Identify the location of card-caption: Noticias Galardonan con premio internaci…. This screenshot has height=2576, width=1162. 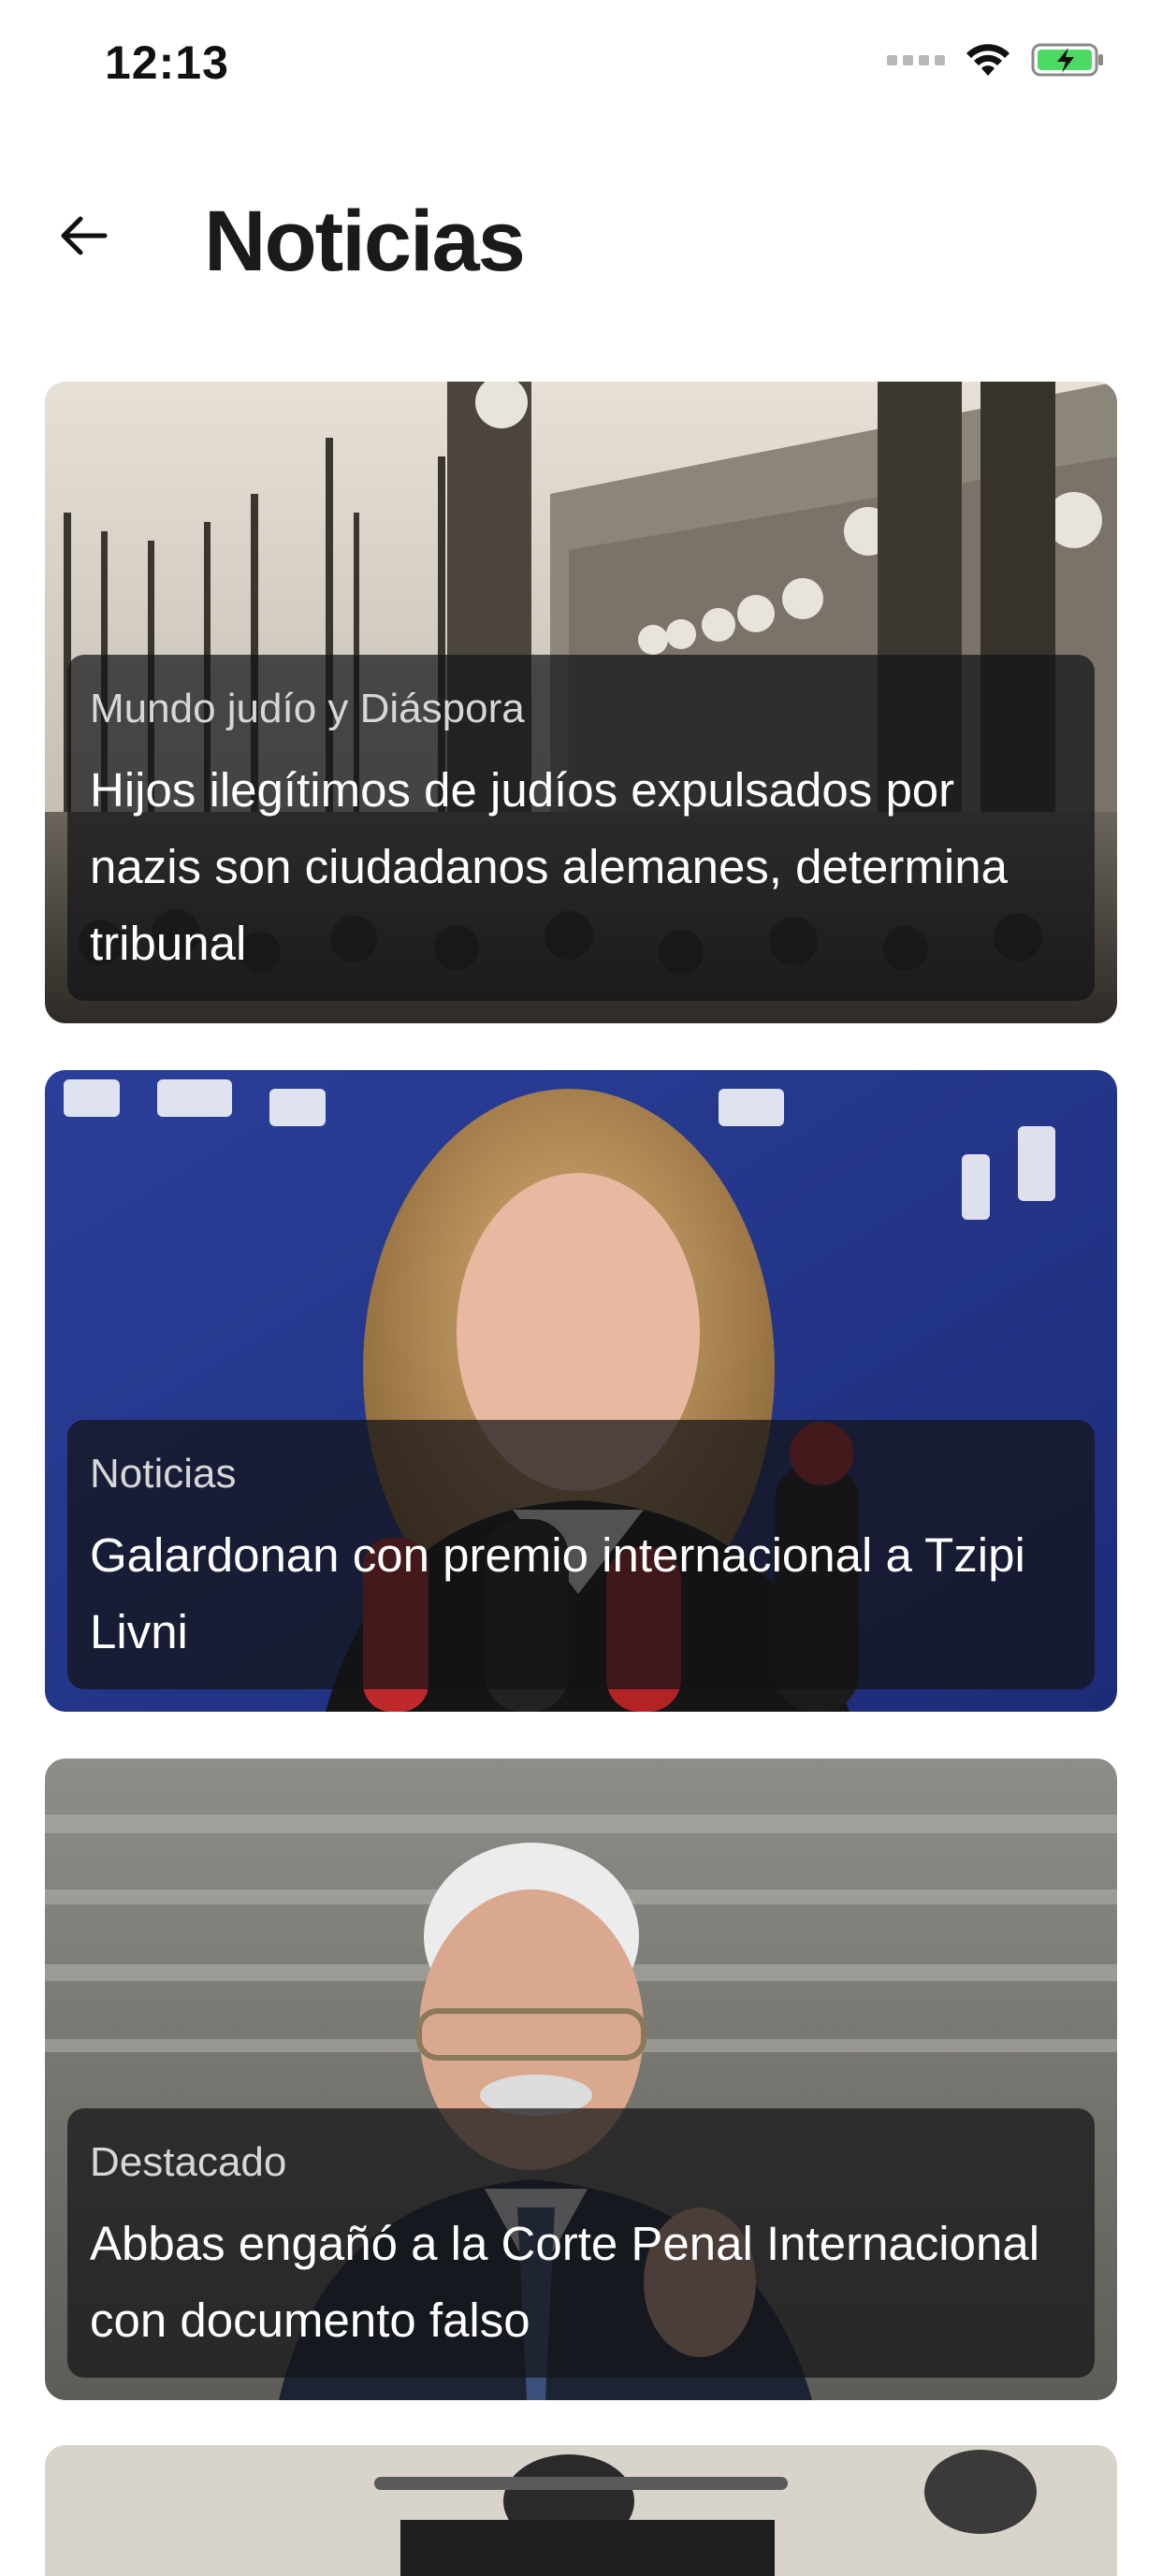
(581, 1554).